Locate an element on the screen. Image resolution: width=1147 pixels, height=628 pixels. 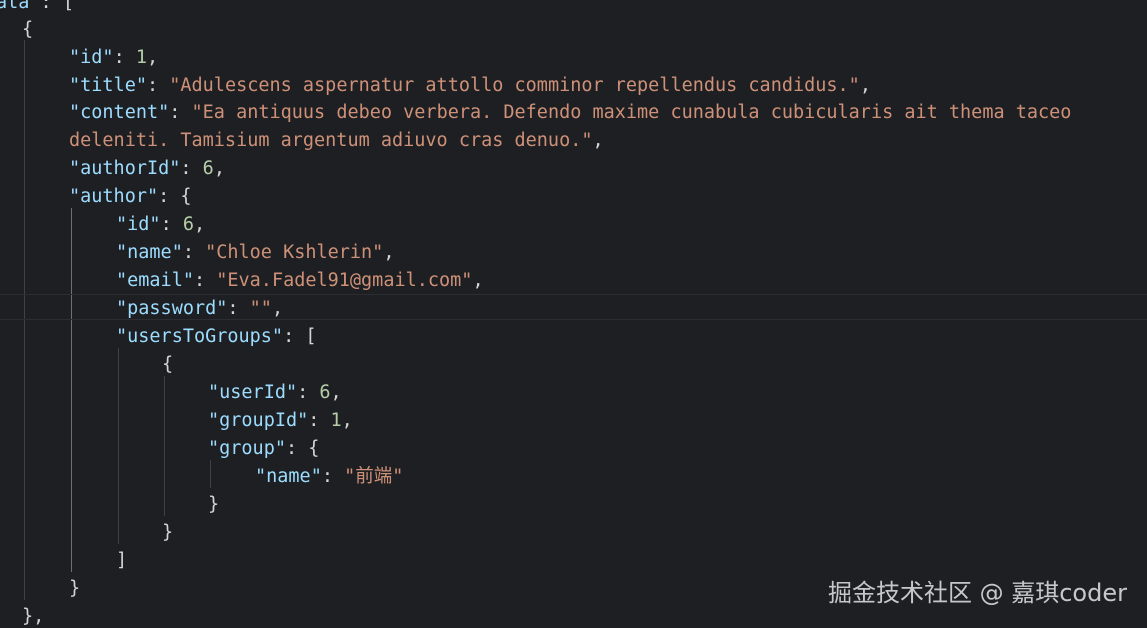
json-punctuation: ] is located at coordinates (122, 560).